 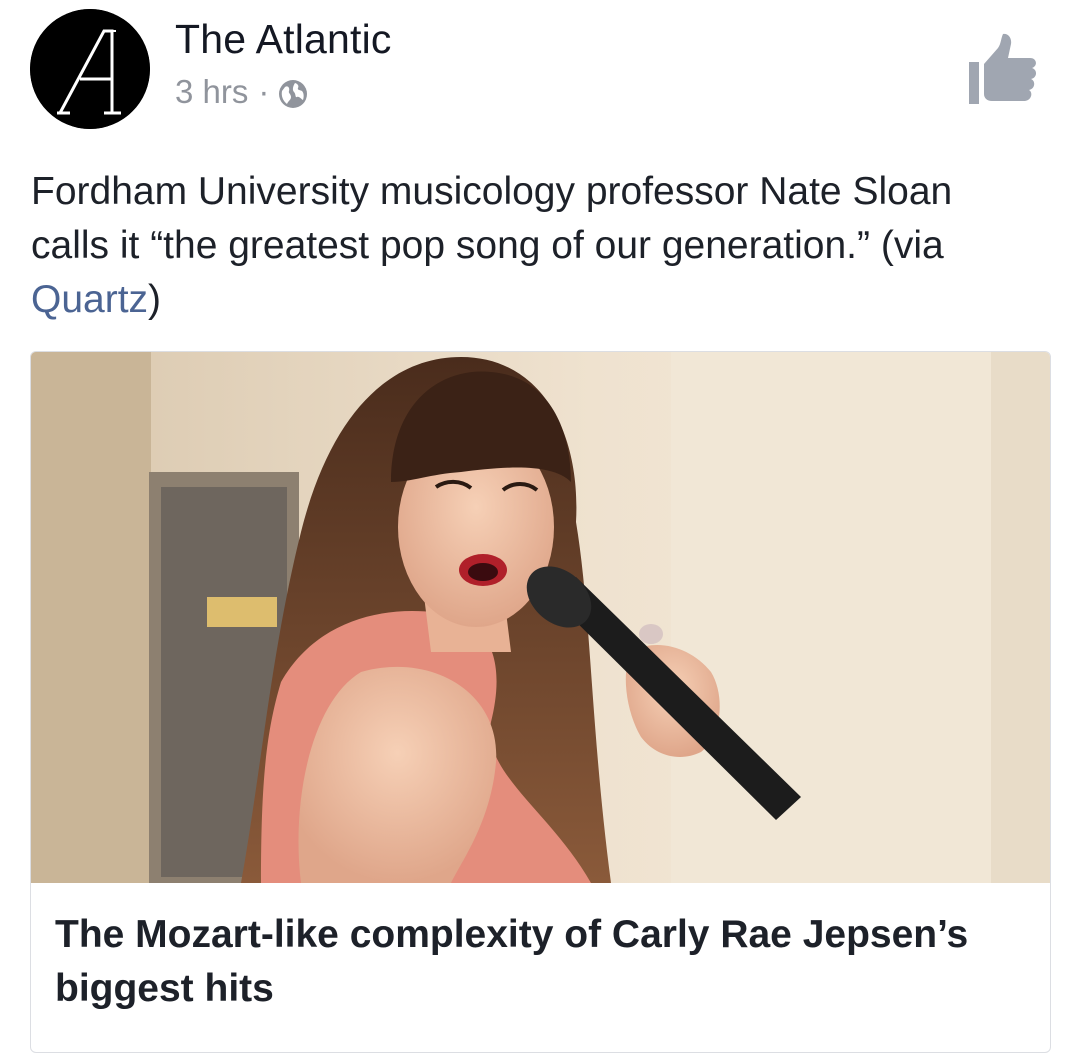 I want to click on timestamp: 3 hrs, so click(x=211, y=92).